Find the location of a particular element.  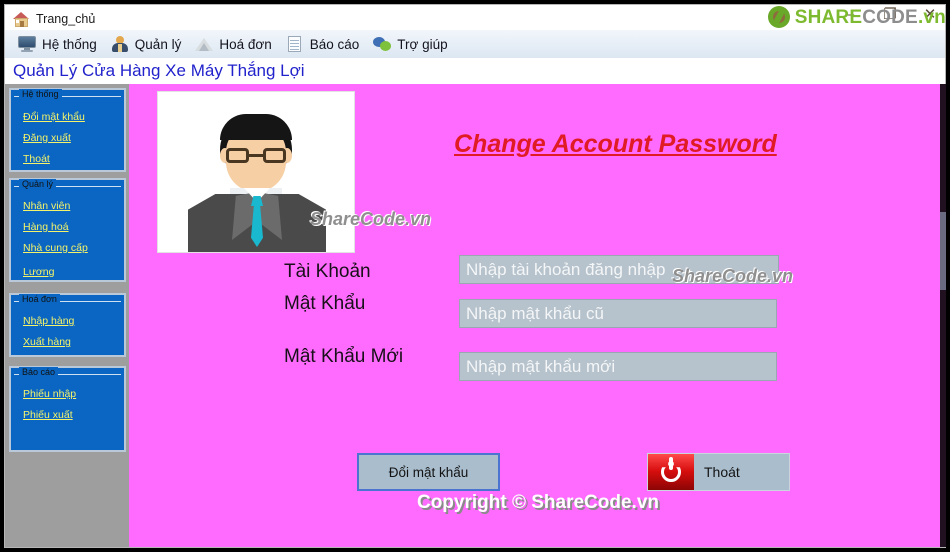

power-icon is located at coordinates (671, 472).